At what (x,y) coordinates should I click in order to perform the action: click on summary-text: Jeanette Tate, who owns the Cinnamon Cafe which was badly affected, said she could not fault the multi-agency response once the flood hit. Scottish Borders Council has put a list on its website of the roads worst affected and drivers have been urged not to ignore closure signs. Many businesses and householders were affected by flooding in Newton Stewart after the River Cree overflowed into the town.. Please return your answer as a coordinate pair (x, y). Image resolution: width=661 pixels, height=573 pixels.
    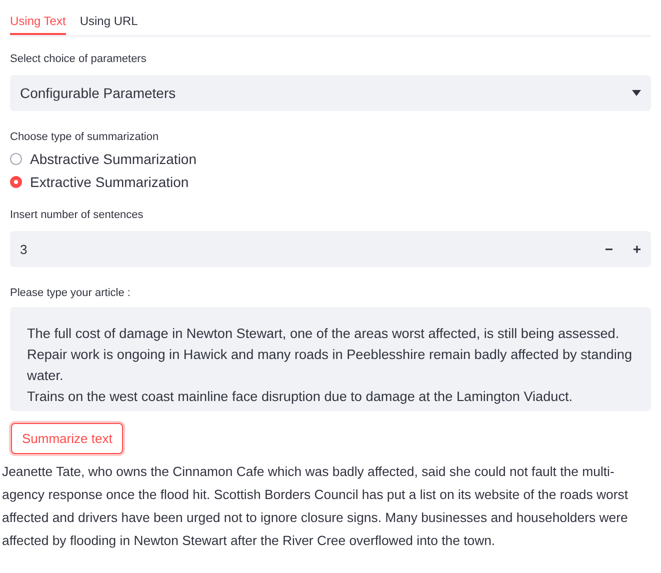
    Looking at the image, I should click on (316, 506).